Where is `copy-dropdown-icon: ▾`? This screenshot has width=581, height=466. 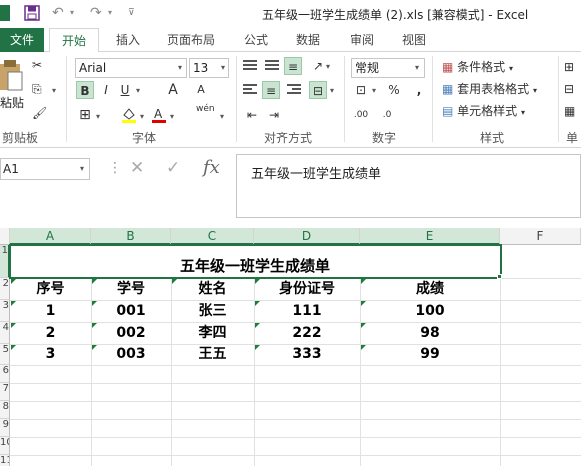
copy-dropdown-icon: ▾ is located at coordinates (54, 90).